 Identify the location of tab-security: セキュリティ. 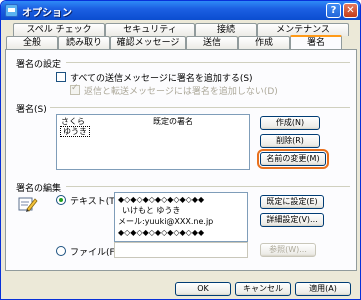
(150, 29).